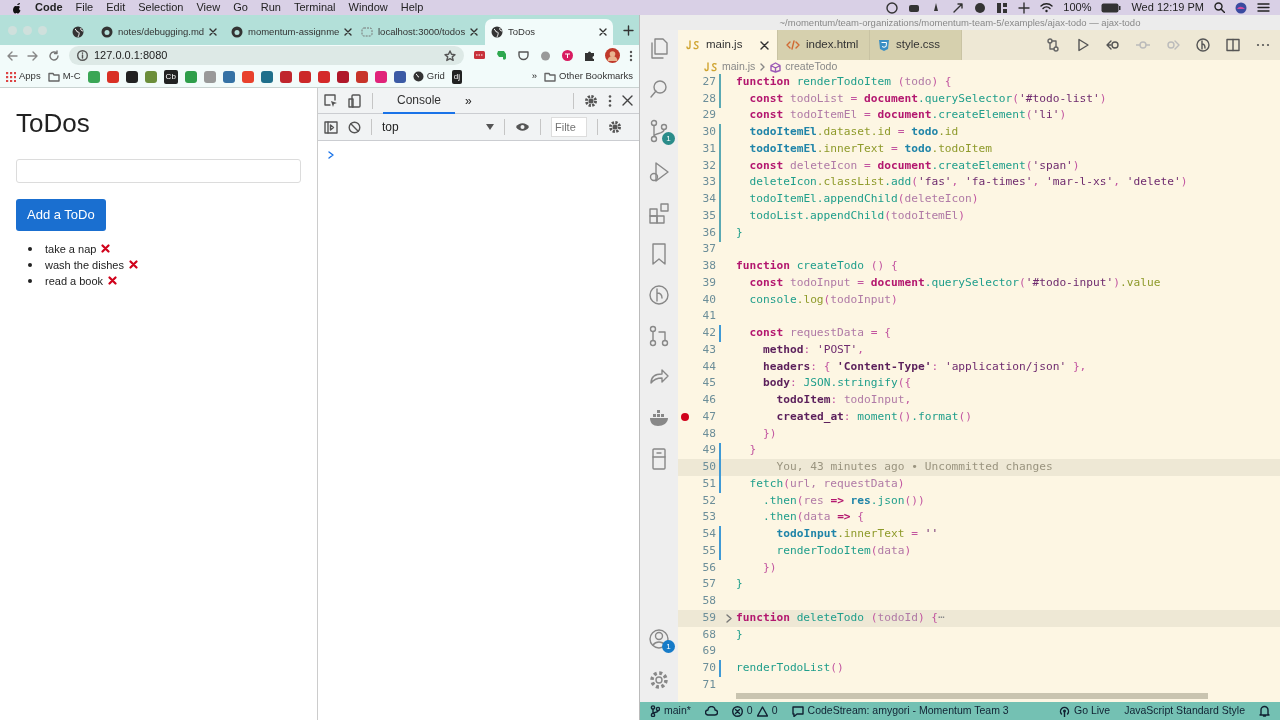 The height and width of the screenshot is (720, 1280). Describe the element at coordinates (668, 646) in the screenshot. I see `notification-badge: 1` at that location.